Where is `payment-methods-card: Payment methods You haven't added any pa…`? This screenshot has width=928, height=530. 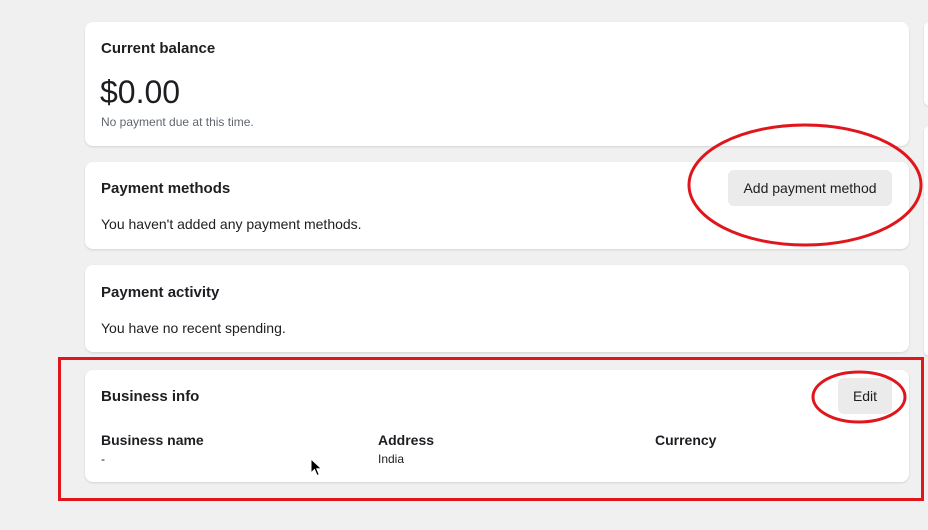
payment-methods-card: Payment methods You haven't added any pa… is located at coordinates (497, 205).